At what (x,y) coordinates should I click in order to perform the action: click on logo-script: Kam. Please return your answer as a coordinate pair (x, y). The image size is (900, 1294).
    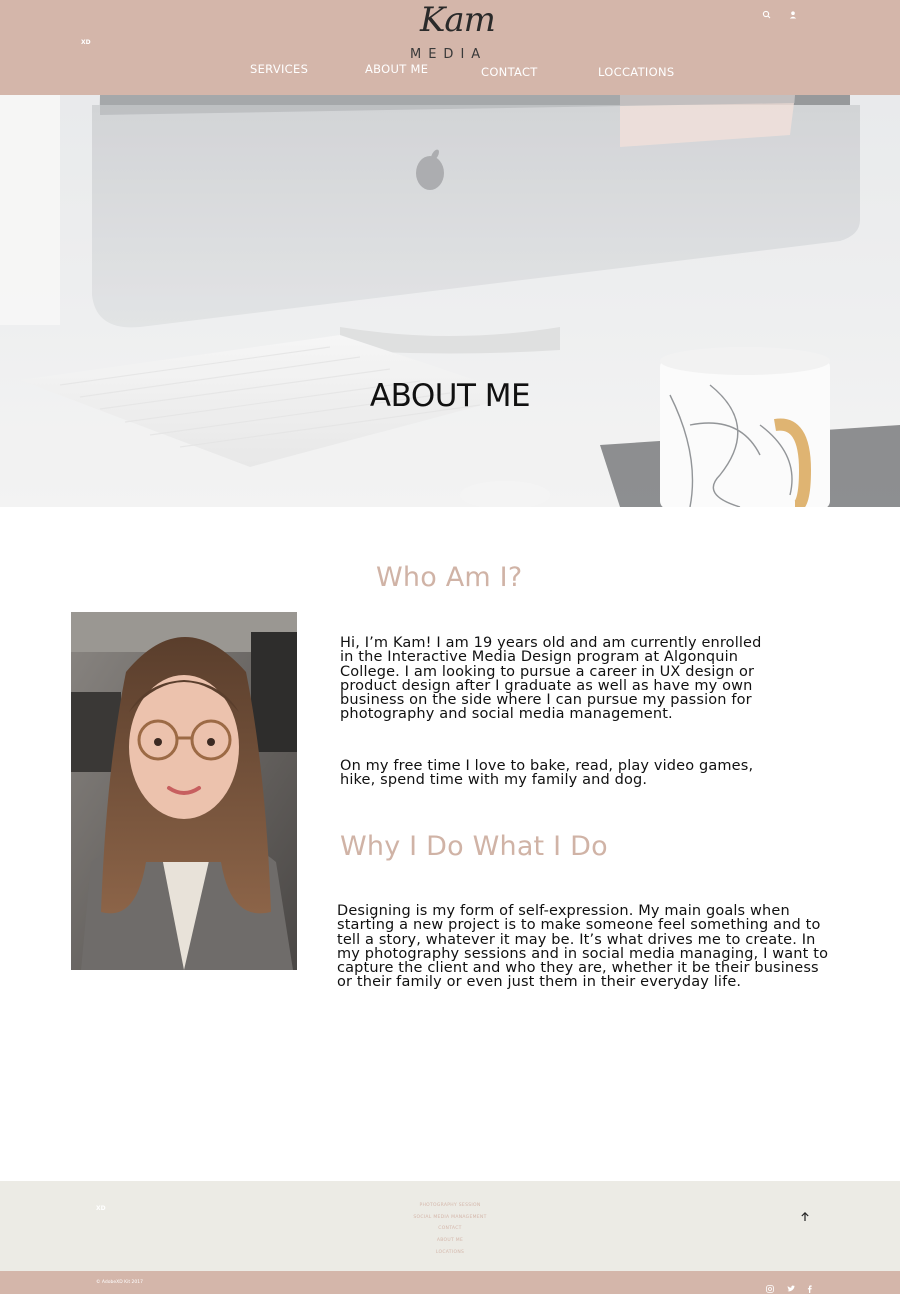
    Looking at the image, I should click on (458, 20).